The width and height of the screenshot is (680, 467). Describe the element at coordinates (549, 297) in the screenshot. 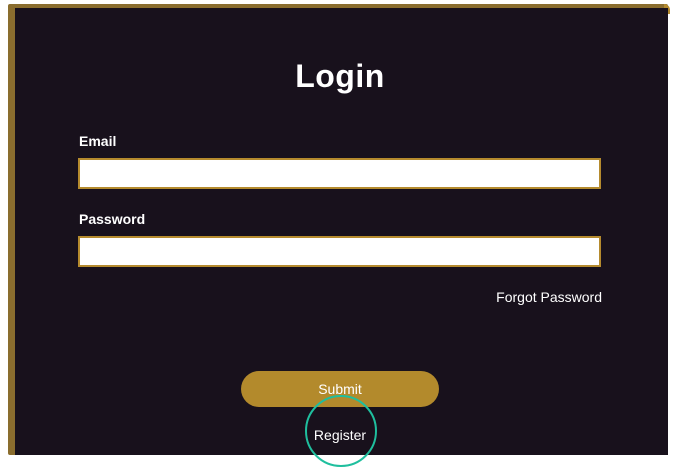

I see `forgot-password-link: Forgot Password` at that location.